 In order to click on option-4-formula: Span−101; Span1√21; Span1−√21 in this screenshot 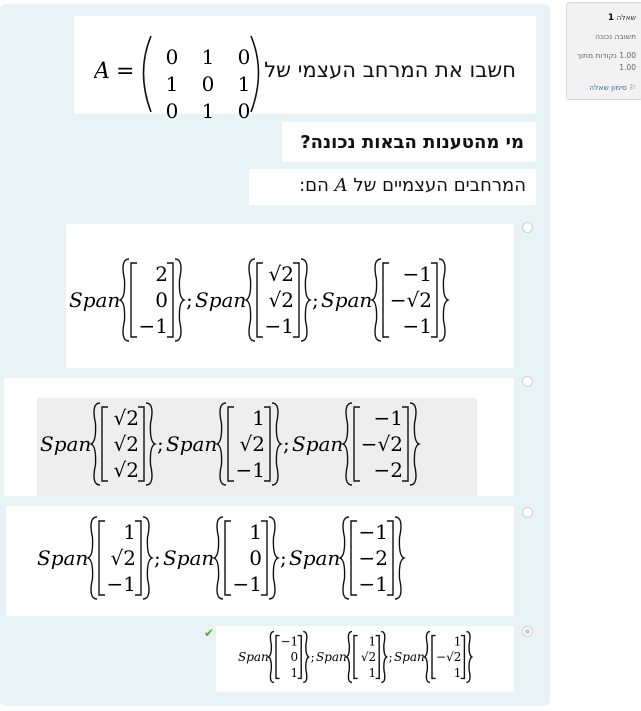, I will do `click(356, 657)`.